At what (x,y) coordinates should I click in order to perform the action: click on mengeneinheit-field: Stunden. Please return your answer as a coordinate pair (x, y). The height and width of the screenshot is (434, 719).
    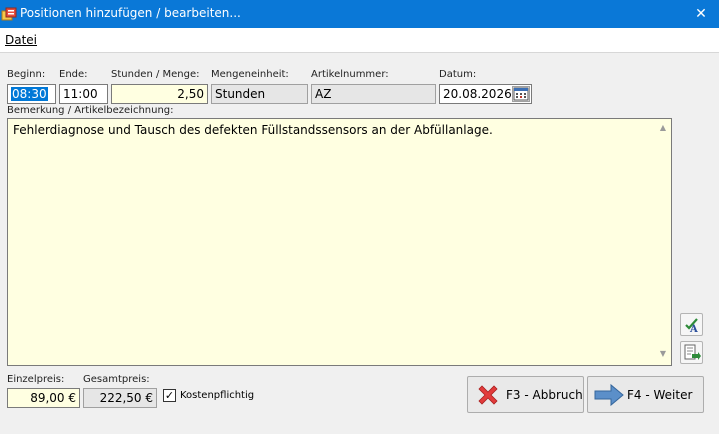
    Looking at the image, I should click on (259, 94).